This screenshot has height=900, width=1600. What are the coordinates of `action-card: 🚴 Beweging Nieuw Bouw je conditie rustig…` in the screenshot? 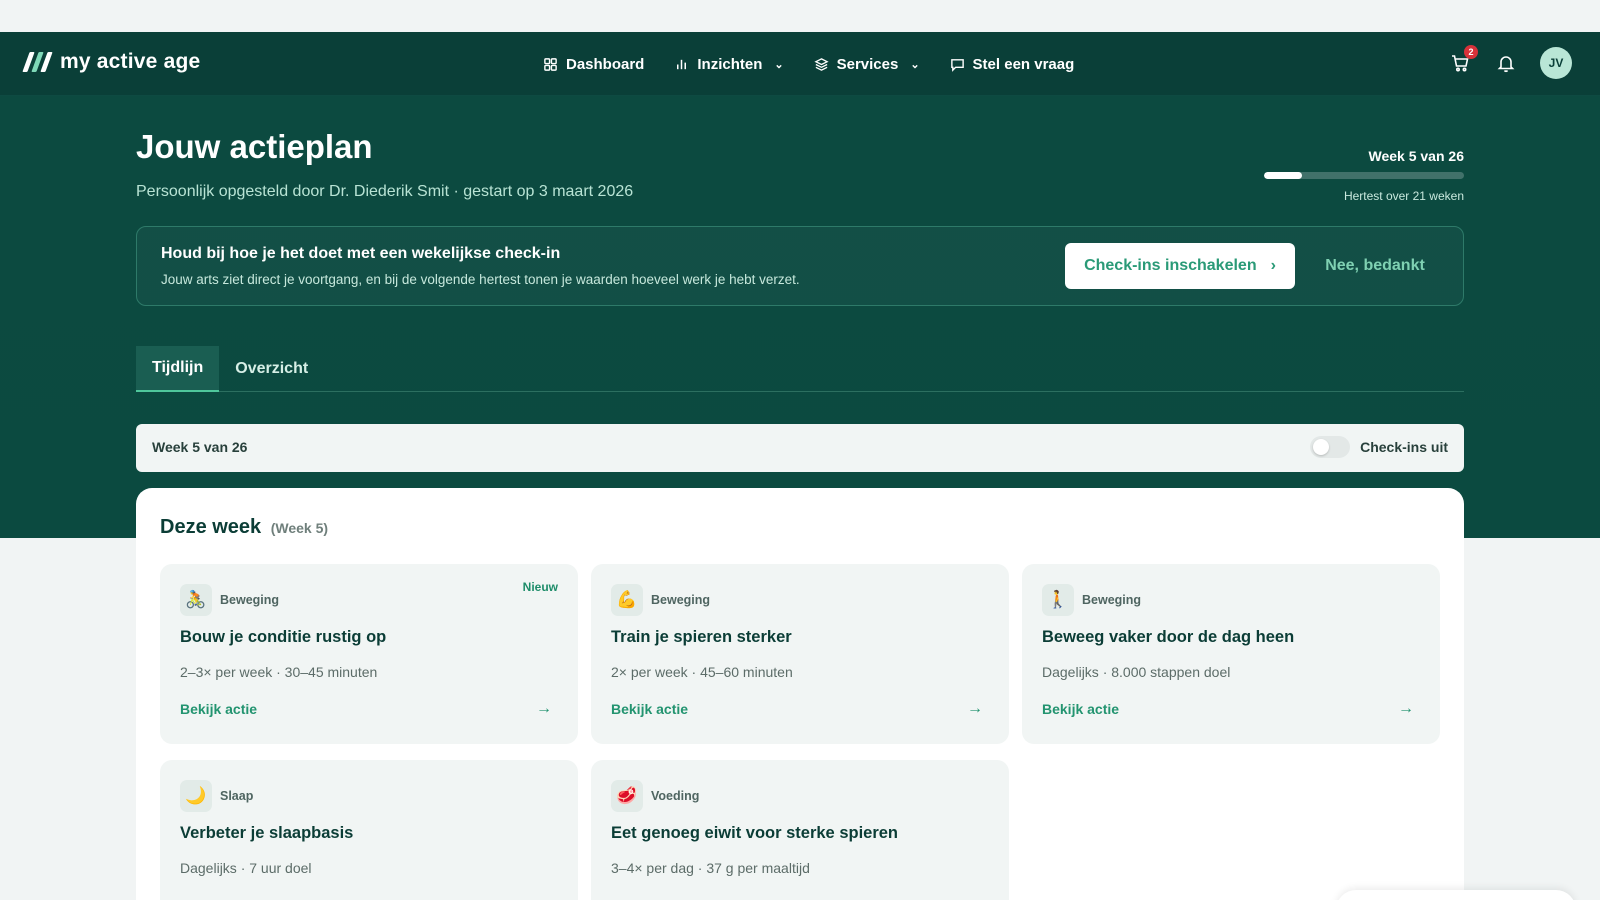 It's located at (369, 654).